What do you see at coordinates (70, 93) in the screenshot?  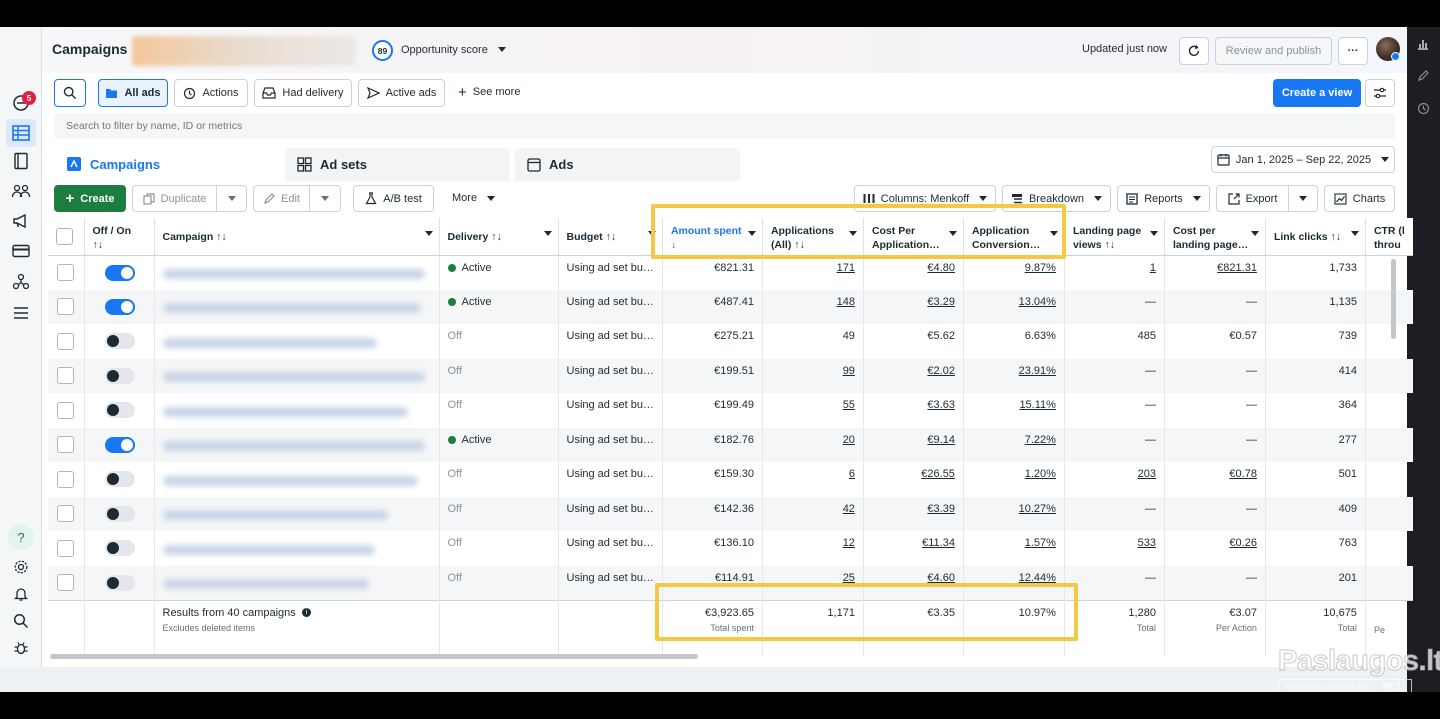 I see `search-button` at bounding box center [70, 93].